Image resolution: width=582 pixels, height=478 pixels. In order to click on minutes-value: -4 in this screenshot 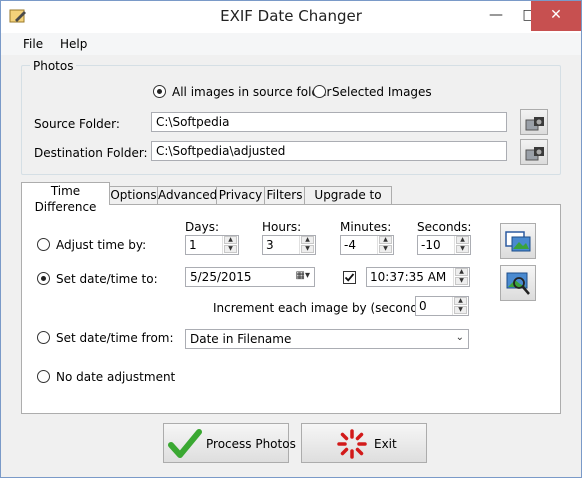, I will do `click(350, 245)`.